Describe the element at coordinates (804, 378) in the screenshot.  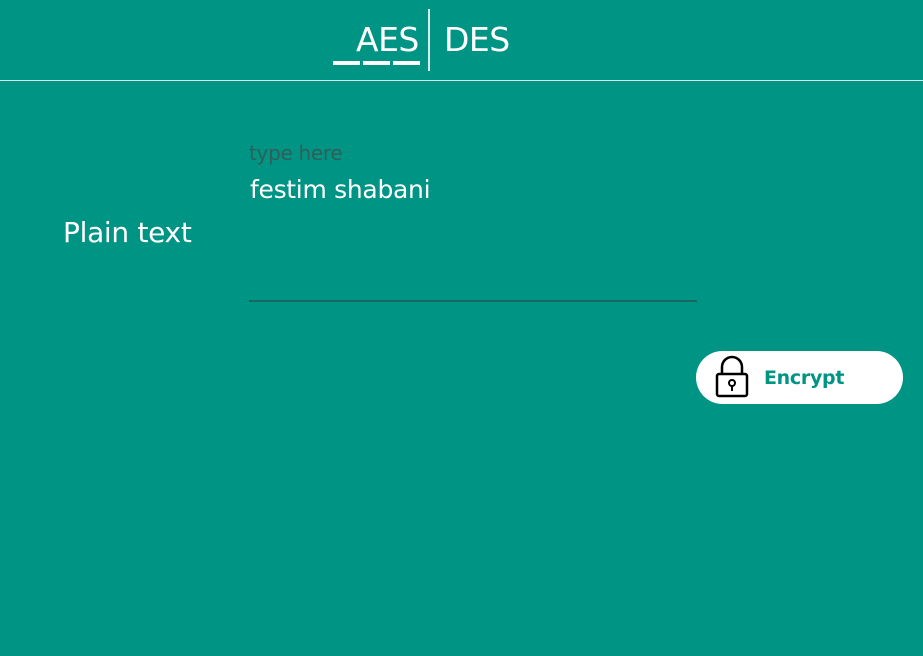
I see `encrypt-label: Encrypt` at that location.